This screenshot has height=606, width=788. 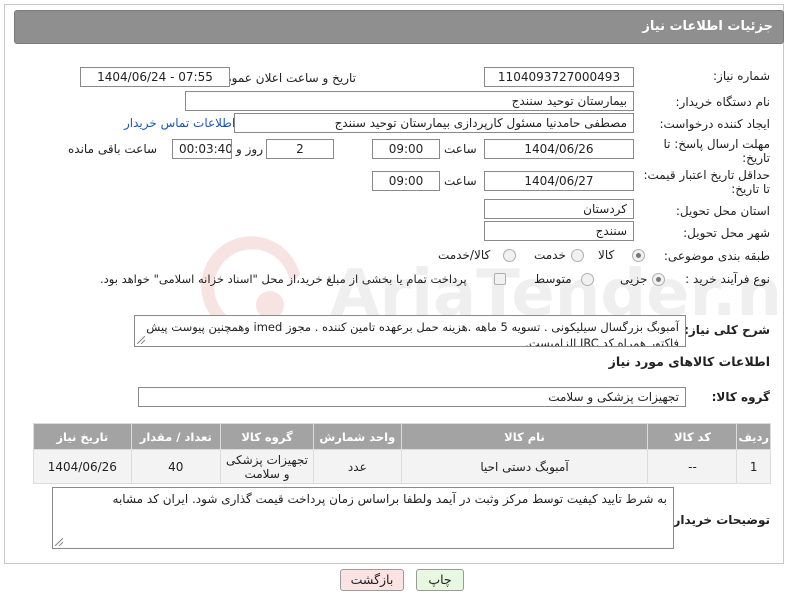 What do you see at coordinates (82, 436) in the screenshot?
I see `col-header-date: تاریخ نیاز` at bounding box center [82, 436].